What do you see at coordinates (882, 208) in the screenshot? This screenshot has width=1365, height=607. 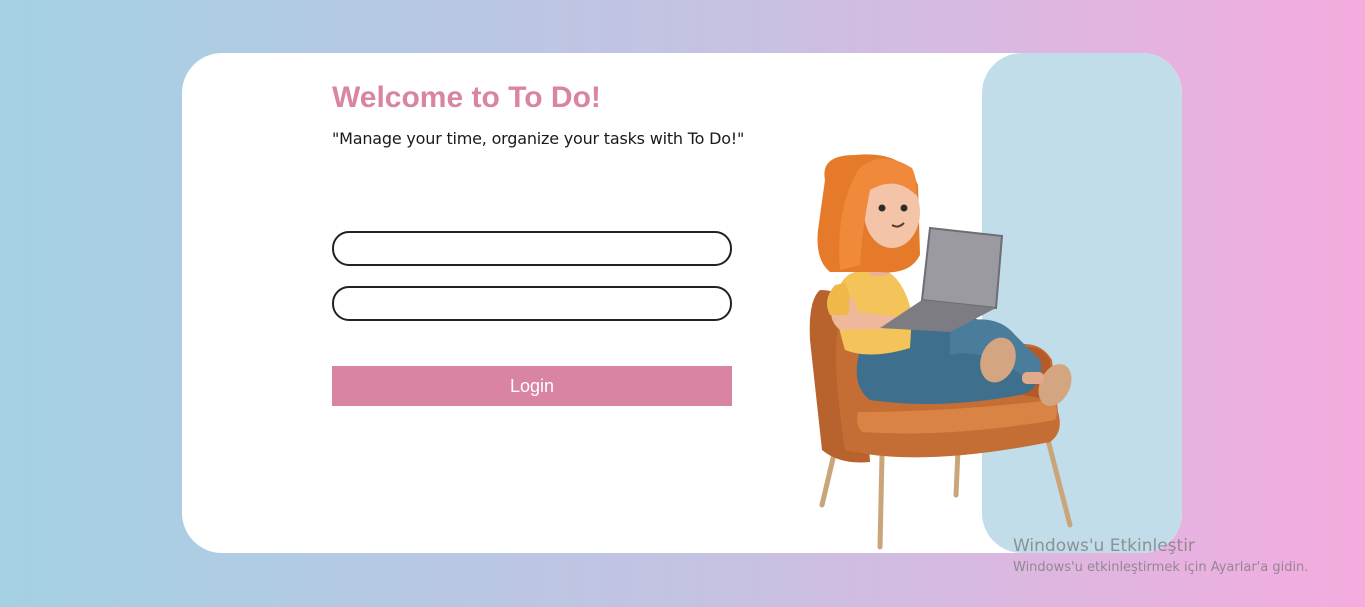 I see `left-eye` at bounding box center [882, 208].